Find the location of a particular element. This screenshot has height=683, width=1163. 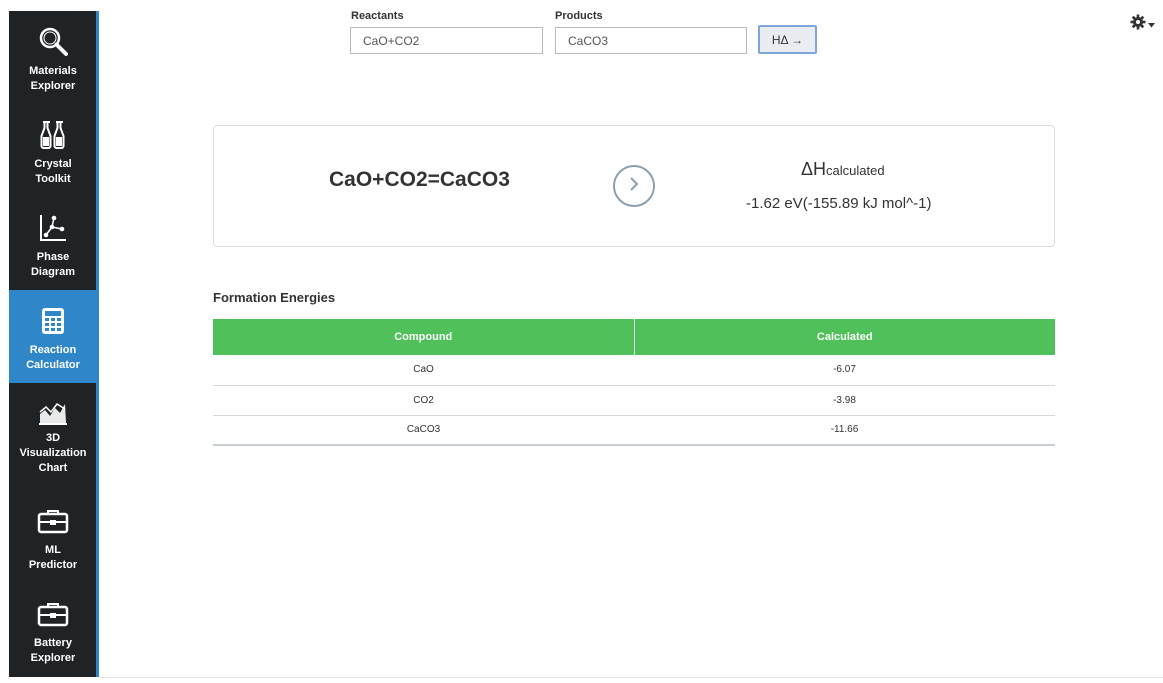

sidebar-item-phase-diagram: Phase Diagram is located at coordinates (53, 243).